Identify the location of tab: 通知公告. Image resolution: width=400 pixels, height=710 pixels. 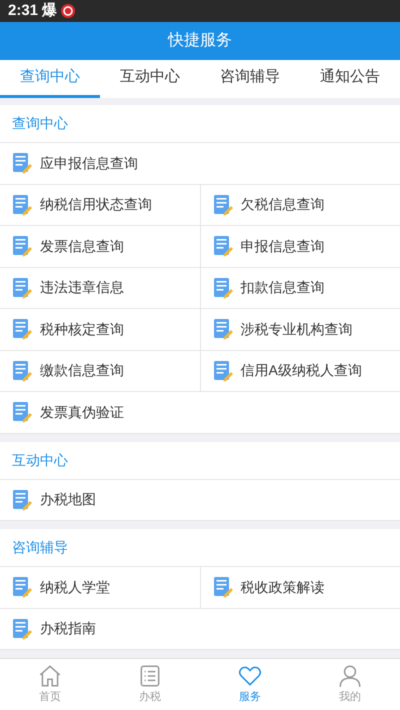
(350, 79).